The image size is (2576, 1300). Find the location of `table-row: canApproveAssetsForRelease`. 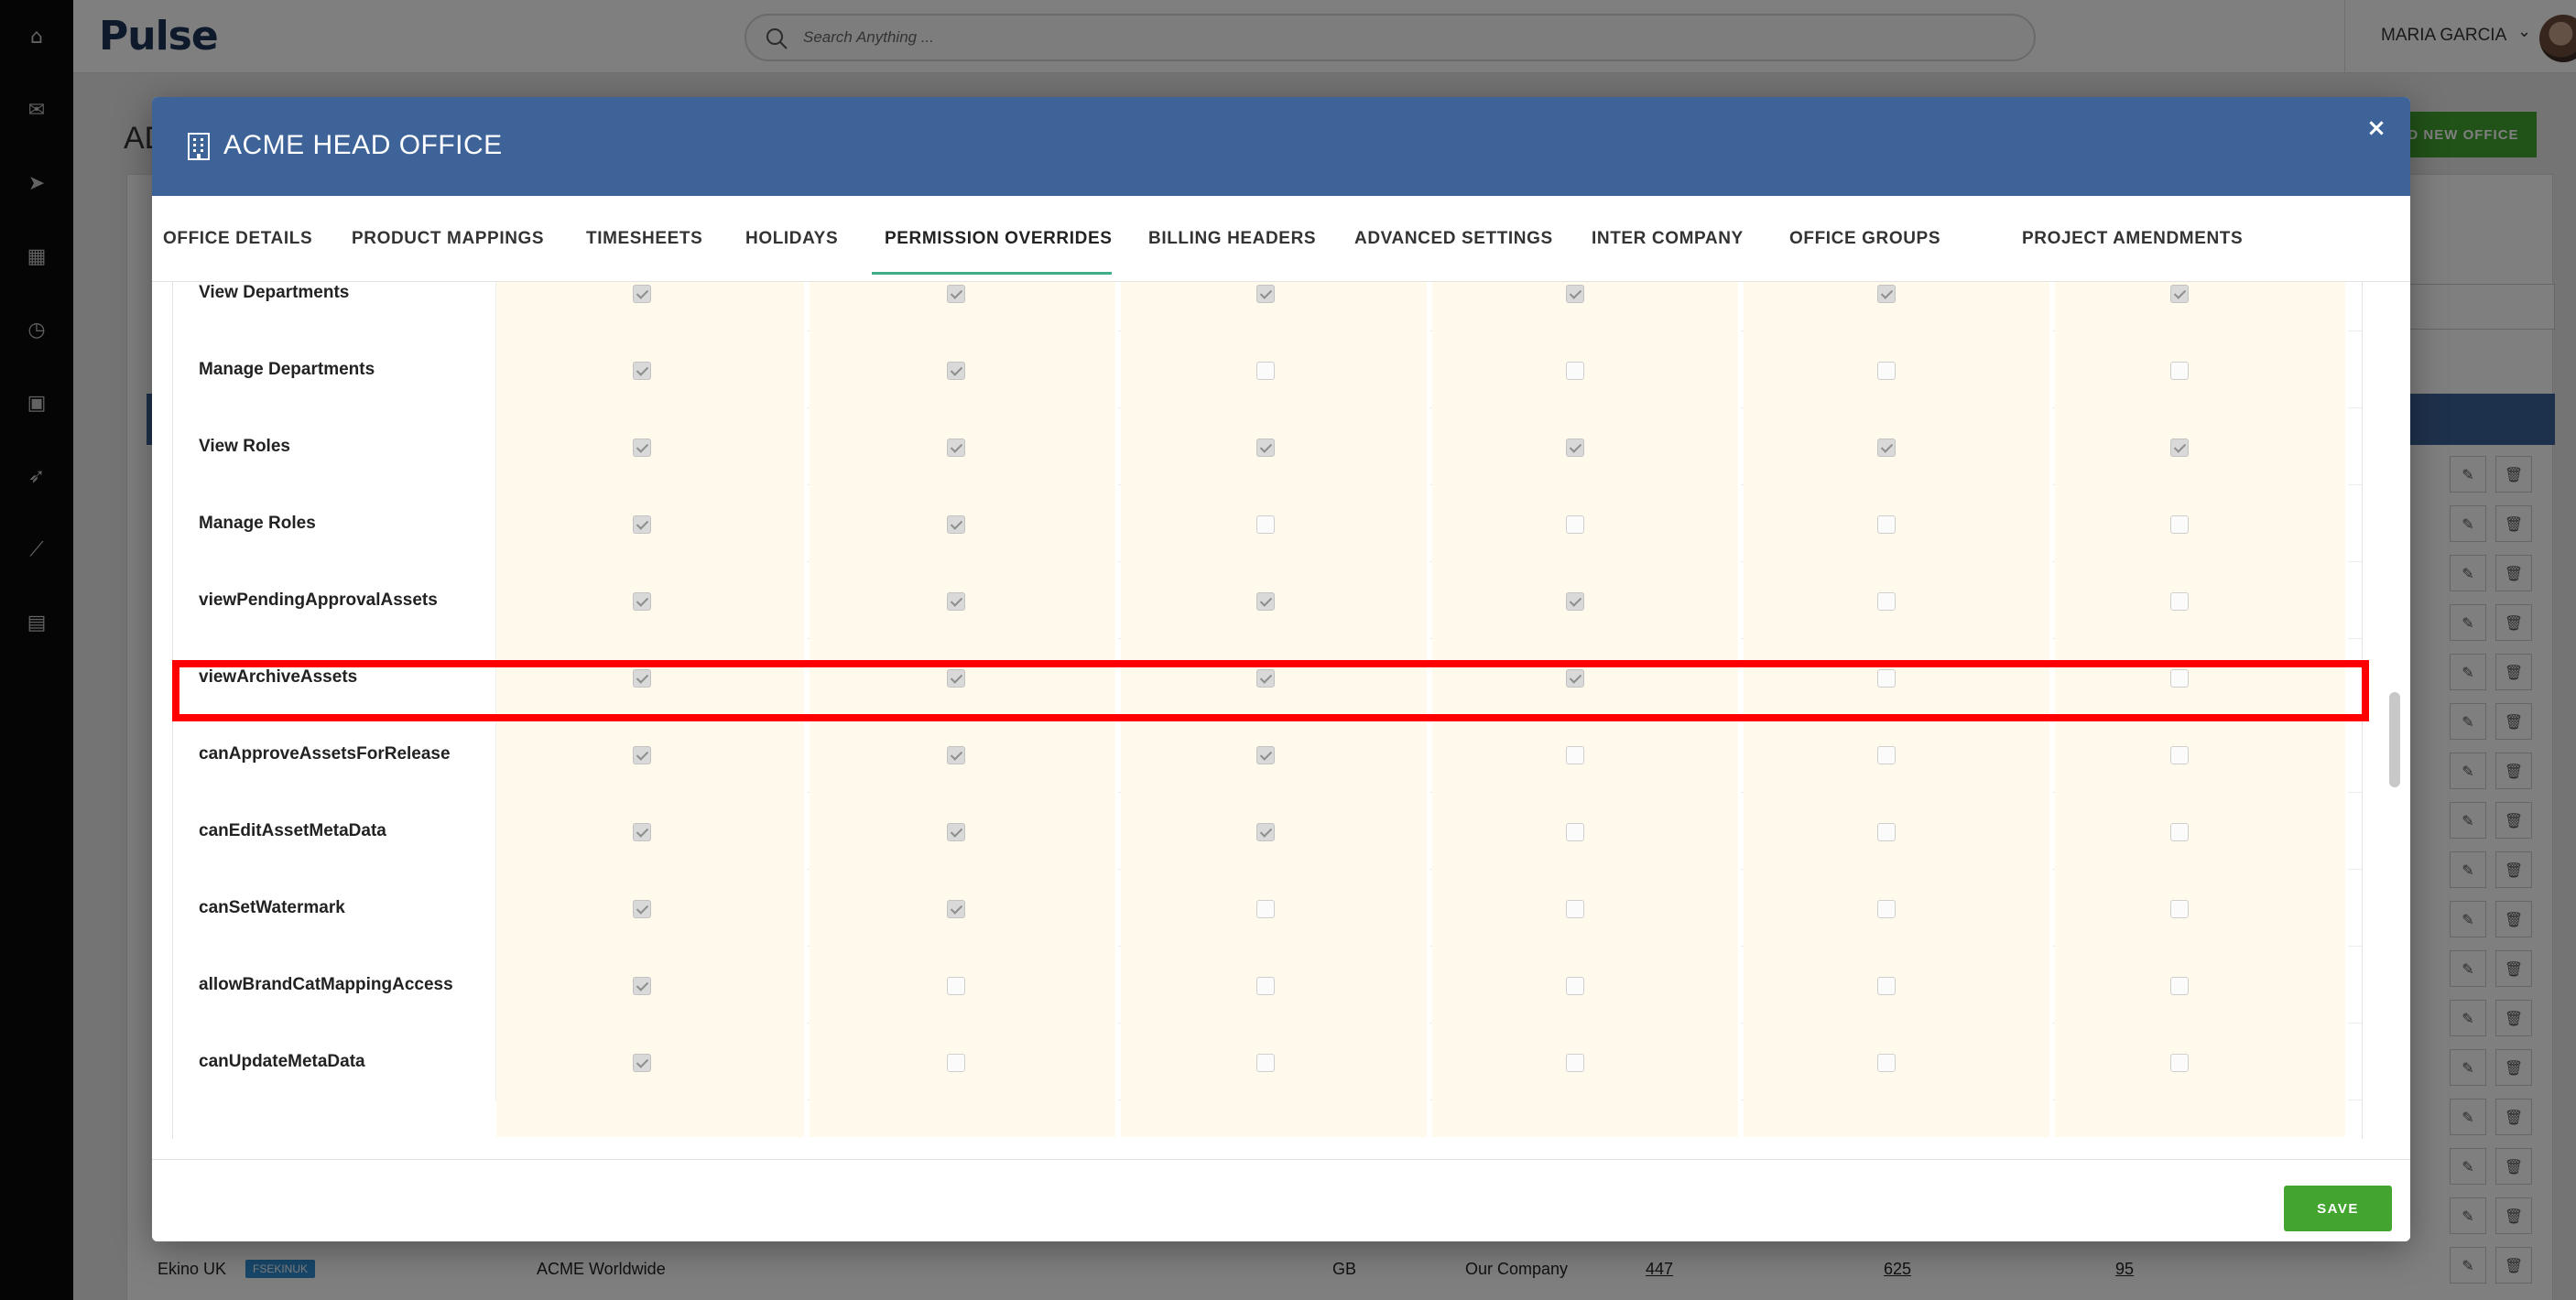

table-row: canApproveAssetsForRelease is located at coordinates (1267, 754).